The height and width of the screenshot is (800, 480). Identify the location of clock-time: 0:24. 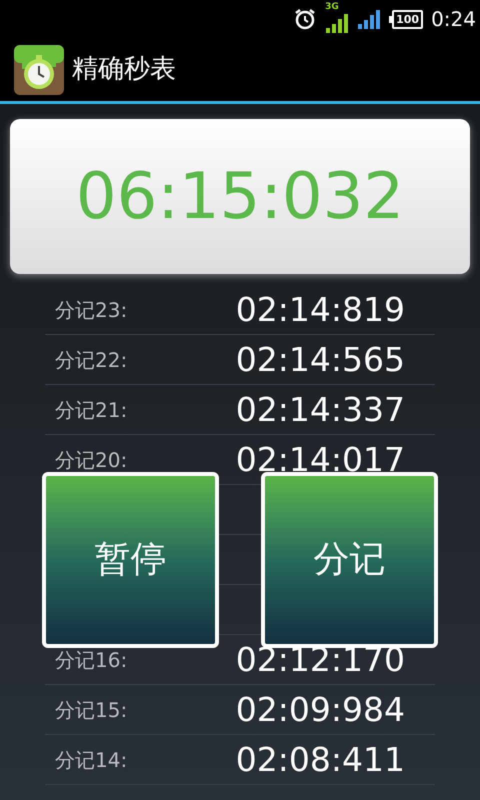
(453, 19).